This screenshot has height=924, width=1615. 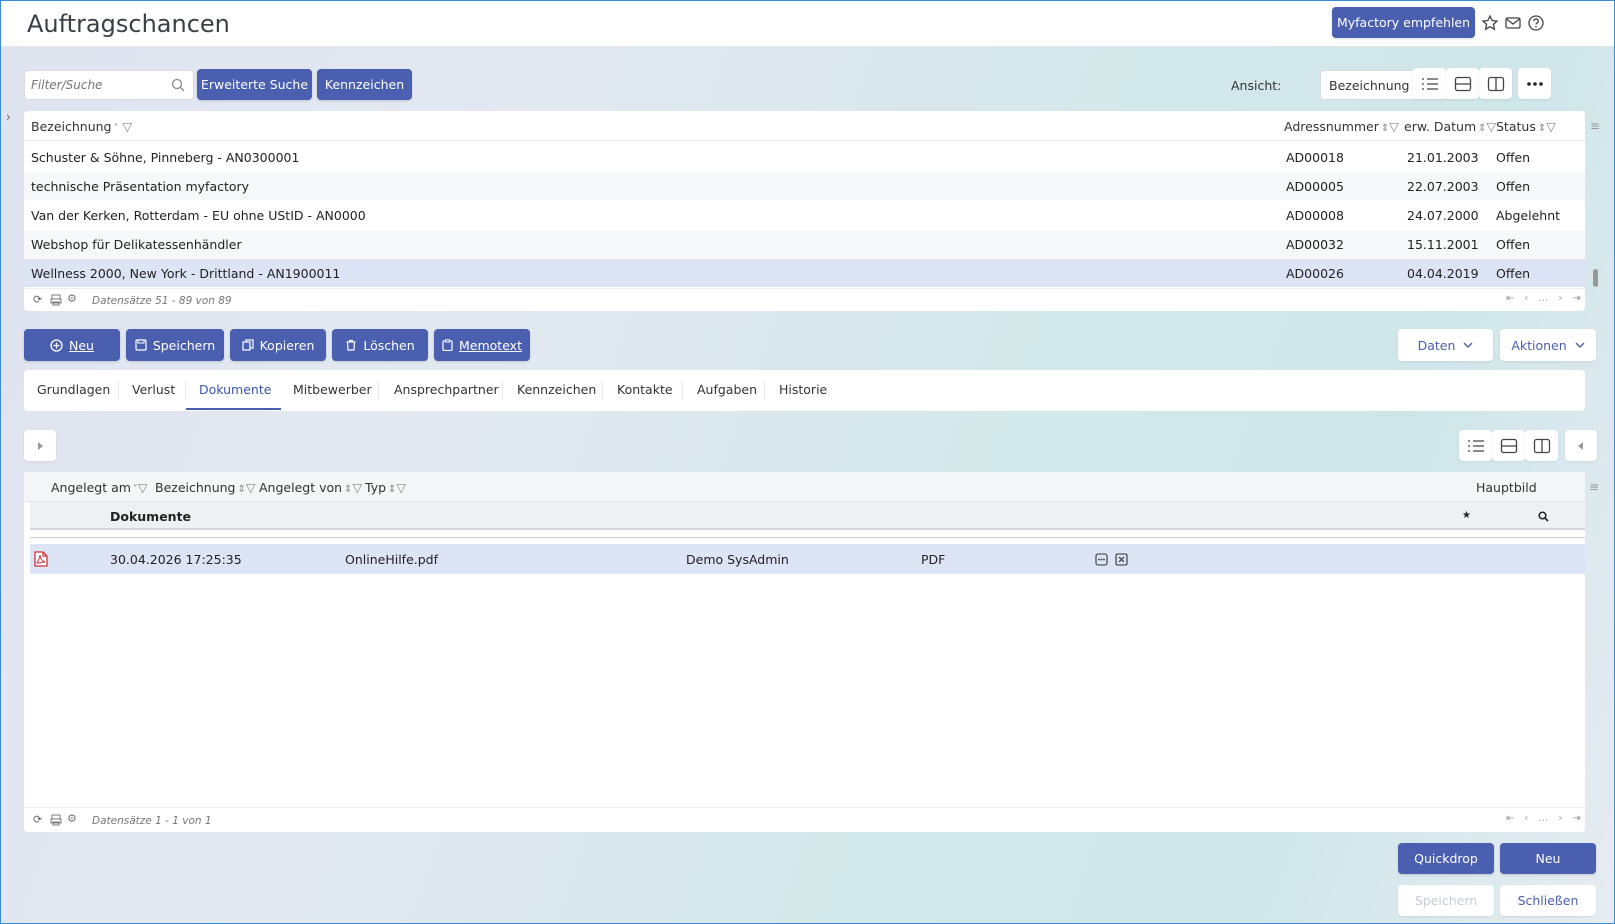 What do you see at coordinates (807, 537) in the screenshot?
I see `divider` at bounding box center [807, 537].